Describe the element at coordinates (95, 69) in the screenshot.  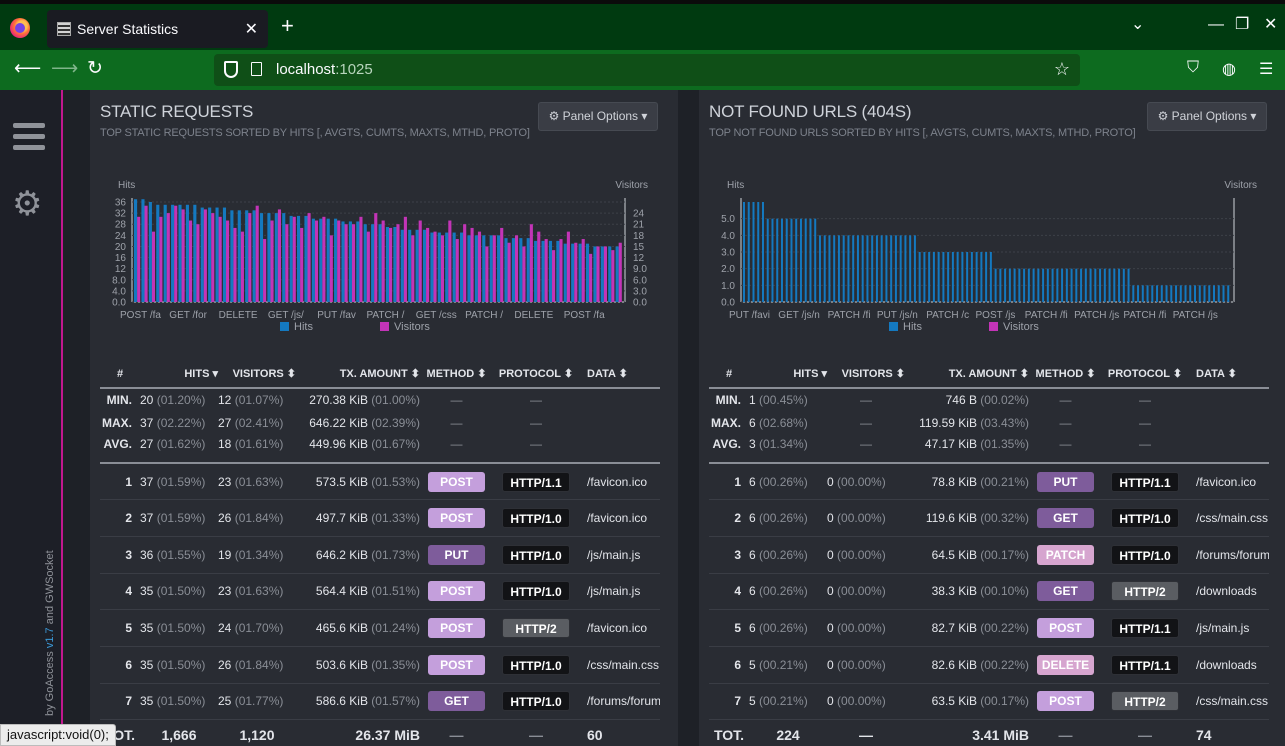
I see `reload-icon: ↻` at that location.